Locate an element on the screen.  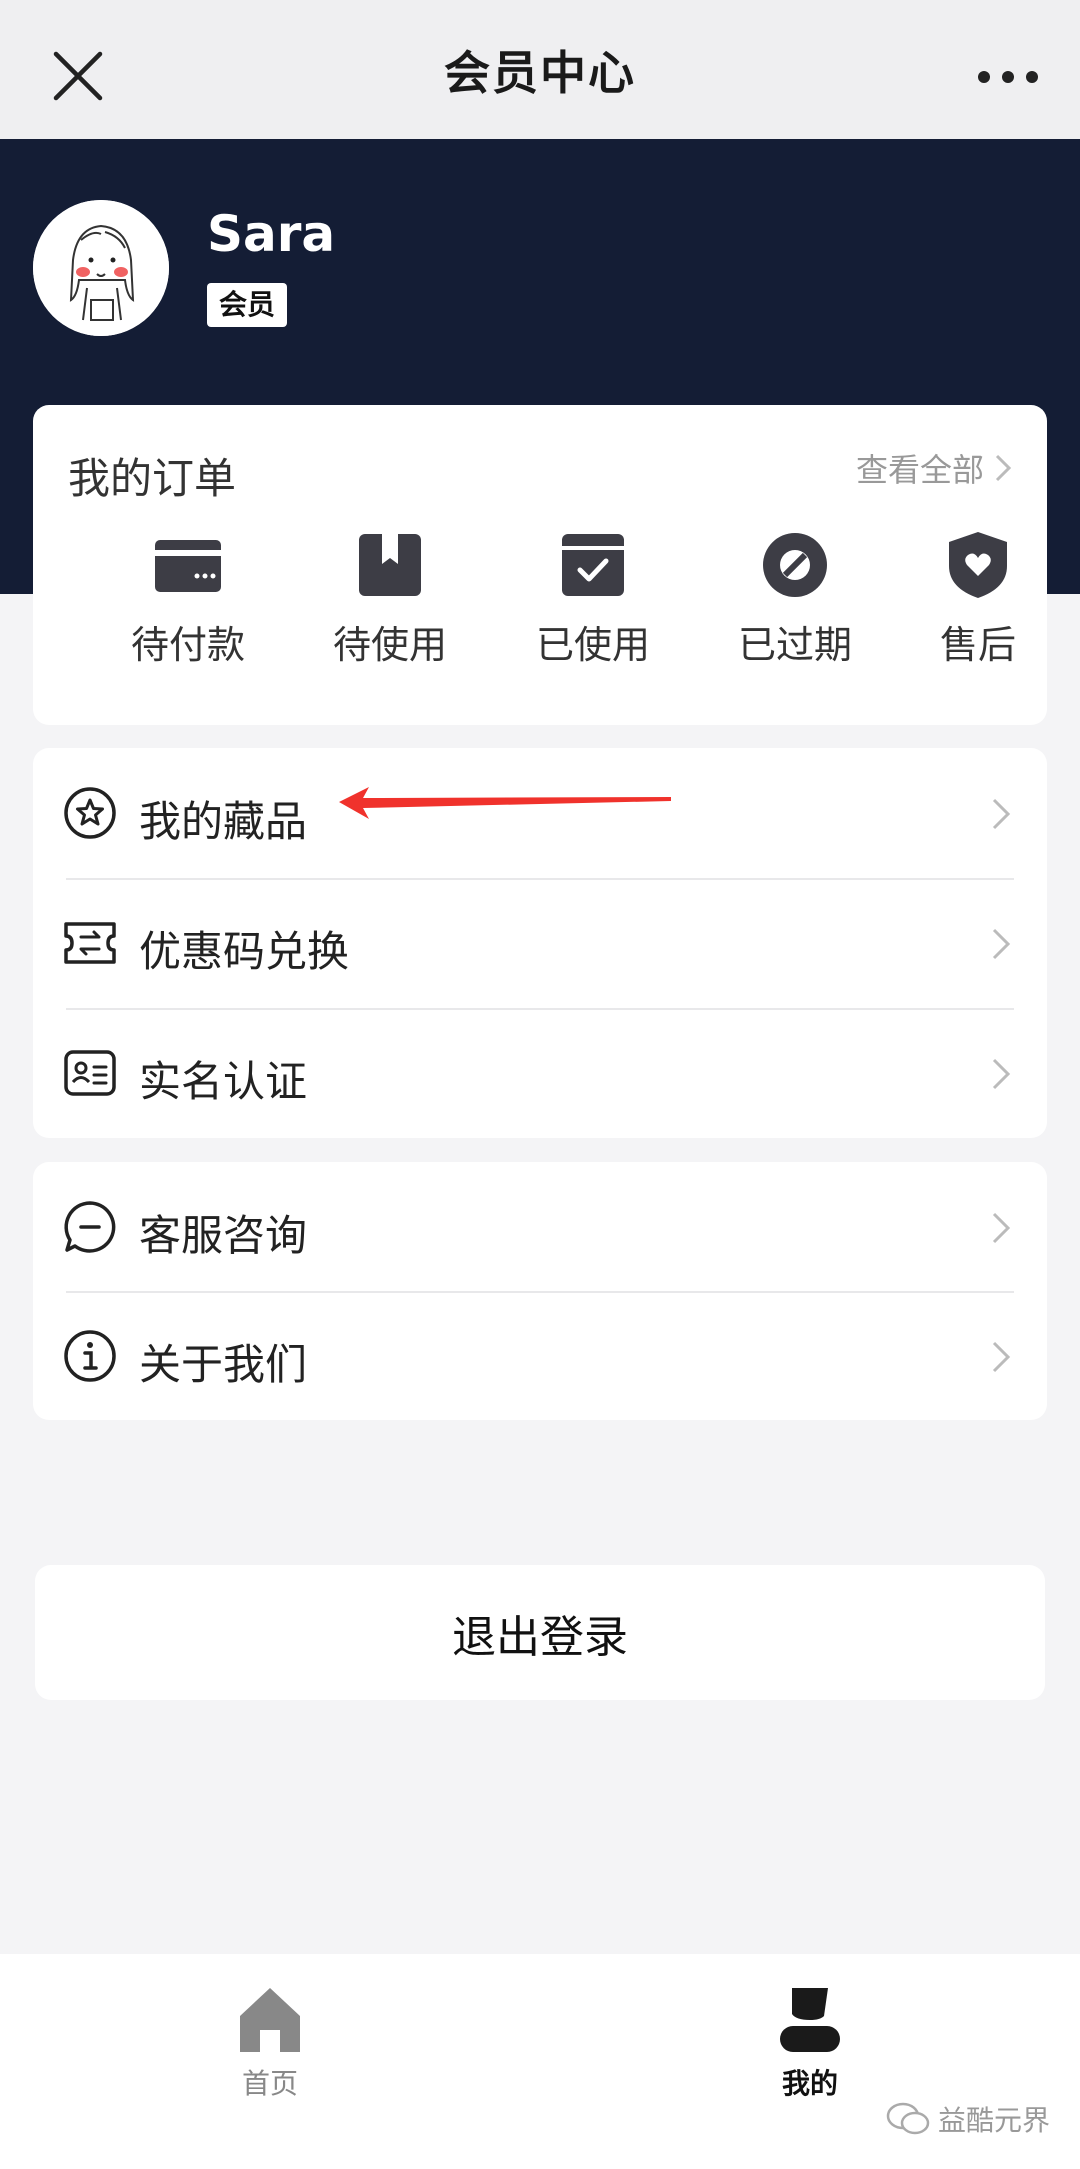
tab-label: 我的 is located at coordinates (809, 2083).